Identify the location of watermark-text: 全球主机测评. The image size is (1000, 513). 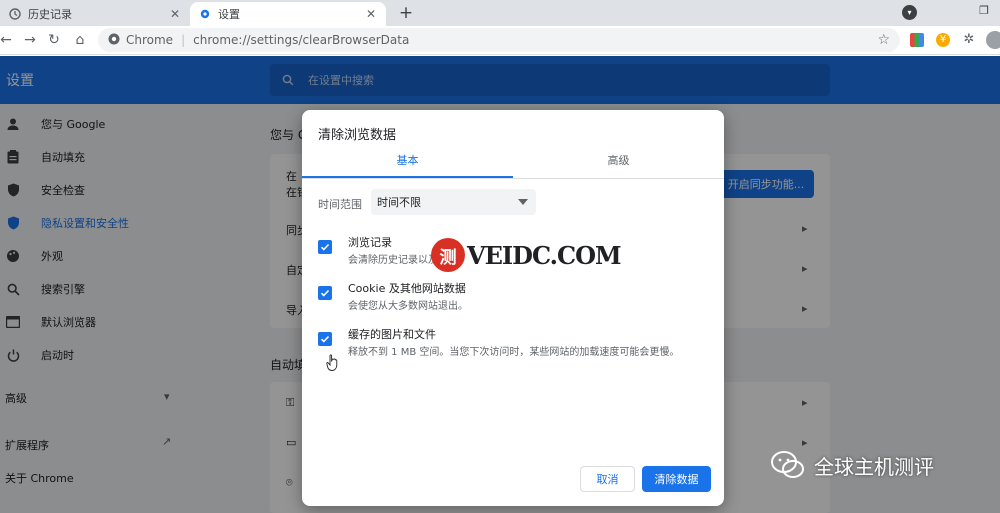
(874, 466).